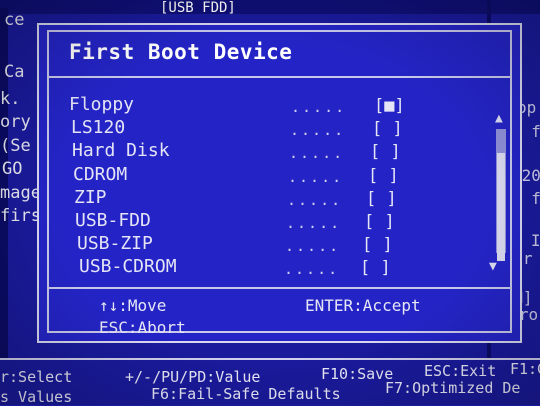  Describe the element at coordinates (100, 174) in the screenshot. I see `option-cdrom: CDROM` at that location.